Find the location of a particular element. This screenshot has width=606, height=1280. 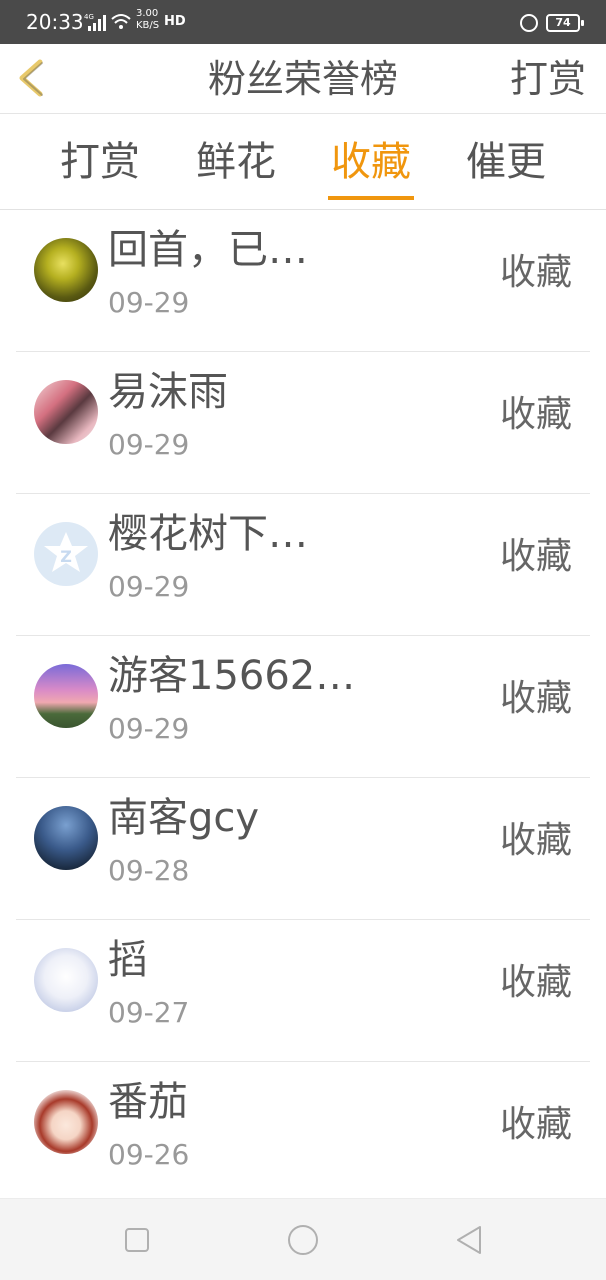

home-icon is located at coordinates (303, 1240).